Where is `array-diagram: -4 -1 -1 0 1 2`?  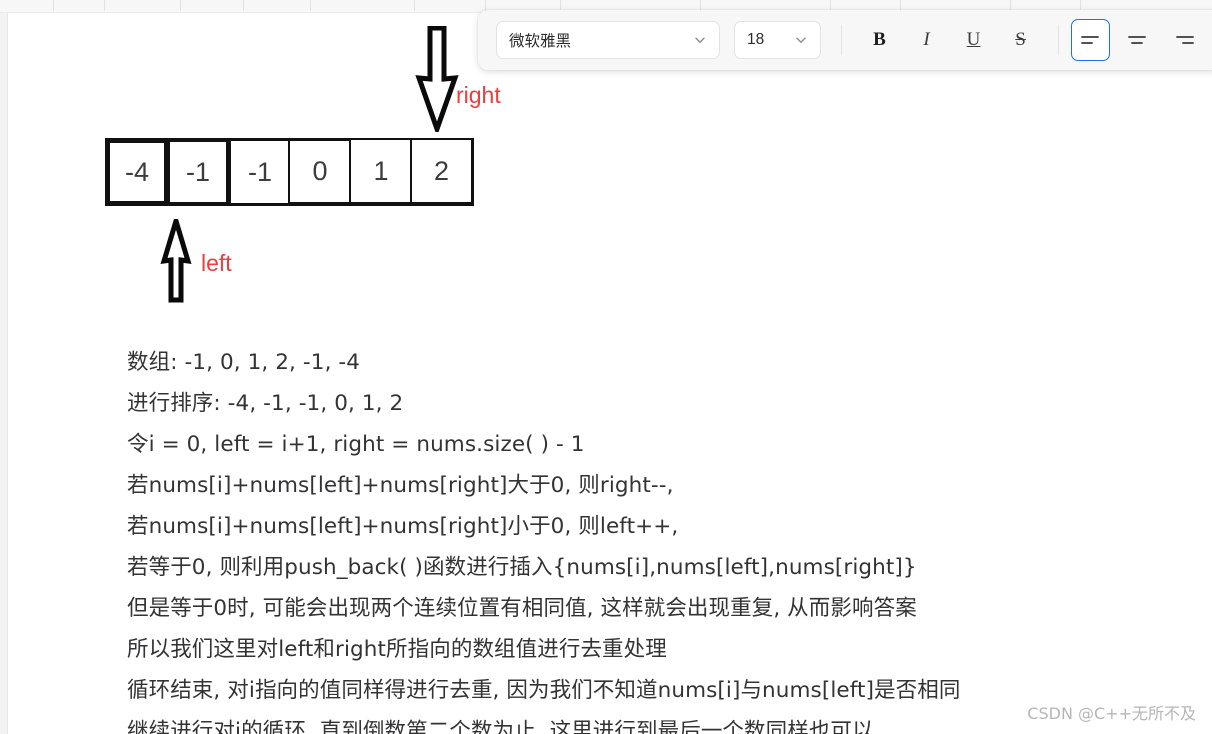 array-diagram: -4 -1 -1 0 1 2 is located at coordinates (289, 172).